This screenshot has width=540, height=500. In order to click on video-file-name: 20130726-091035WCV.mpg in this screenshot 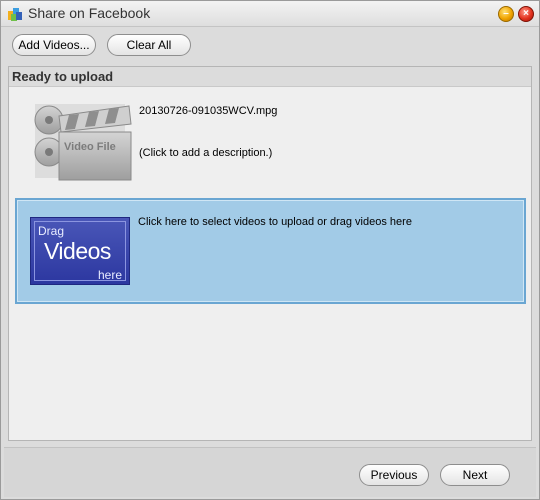, I will do `click(208, 111)`.